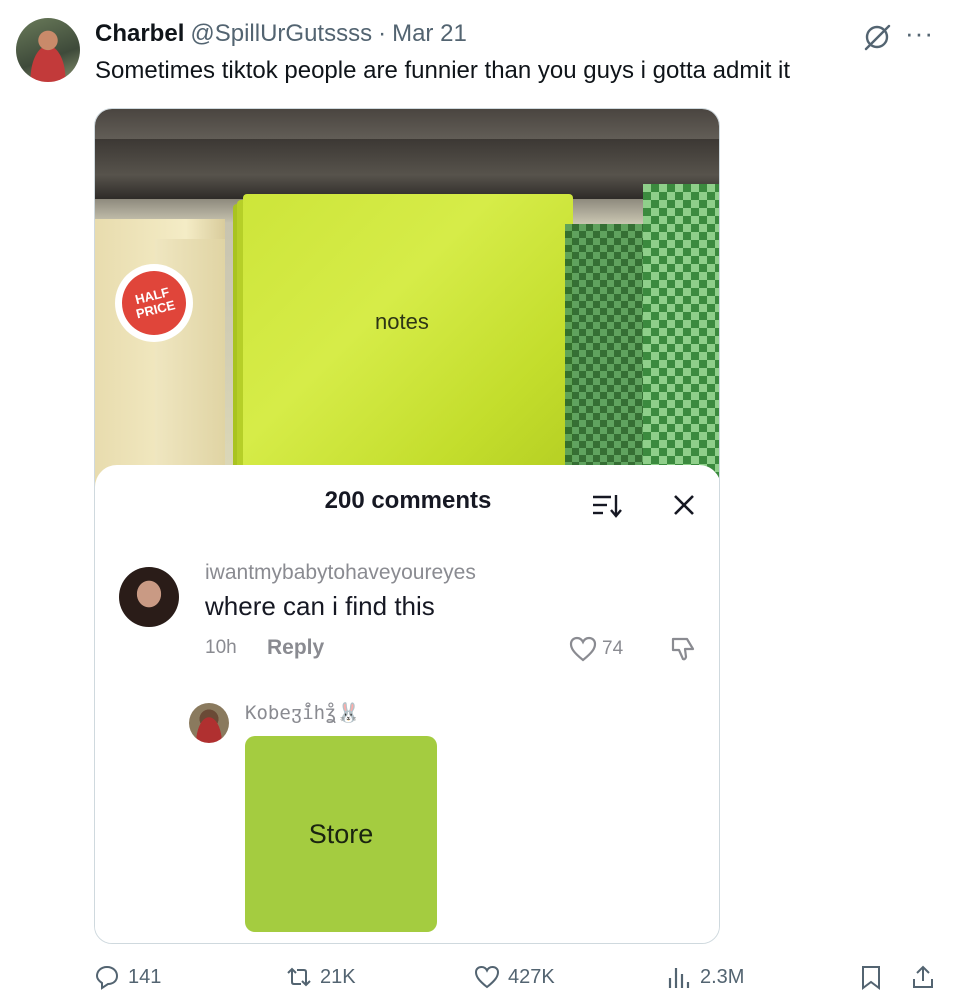 The height and width of the screenshot is (1004, 959). Describe the element at coordinates (607, 506) in the screenshot. I see `sort-icon` at that location.